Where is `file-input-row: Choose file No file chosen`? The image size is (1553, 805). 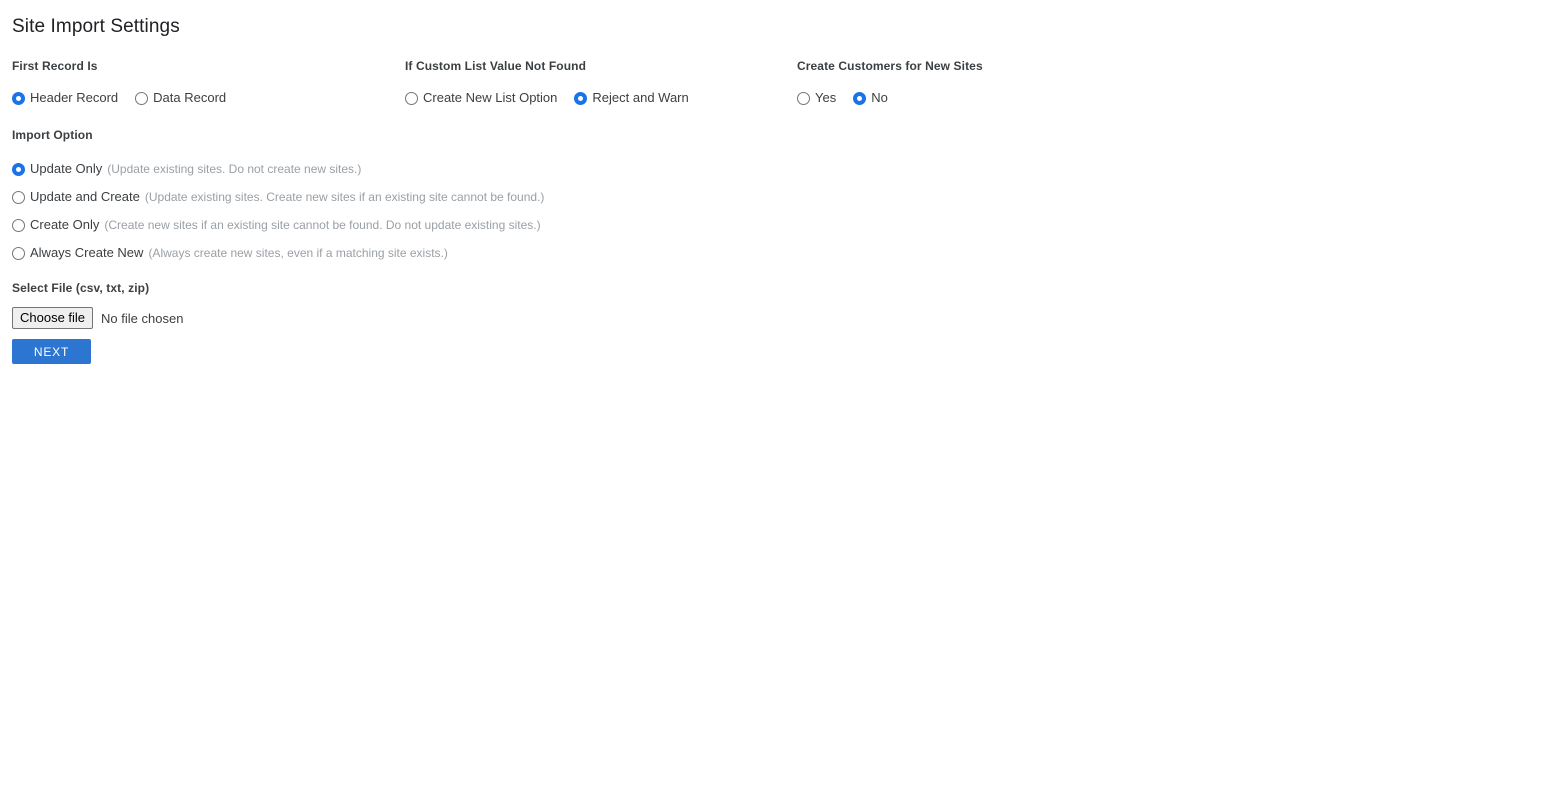
file-input-row: Choose file No file chosen is located at coordinates (97, 318).